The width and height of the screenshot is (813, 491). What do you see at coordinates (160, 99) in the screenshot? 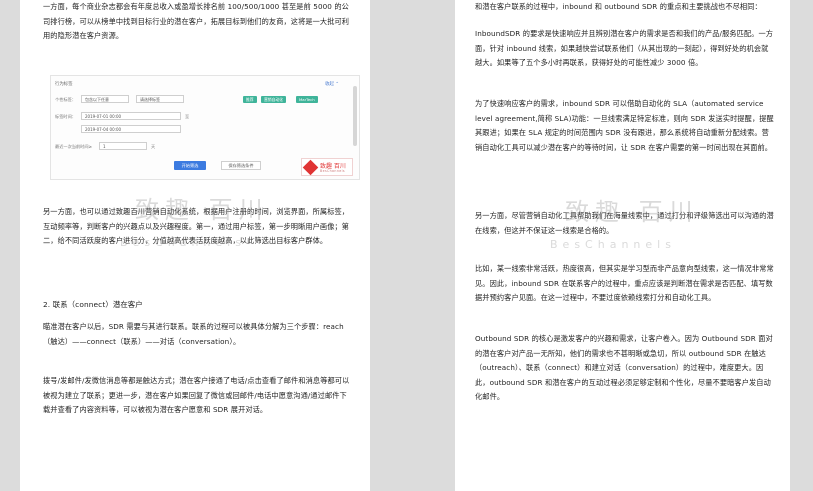
I see `shot-select-tag: 请选择标签` at bounding box center [160, 99].